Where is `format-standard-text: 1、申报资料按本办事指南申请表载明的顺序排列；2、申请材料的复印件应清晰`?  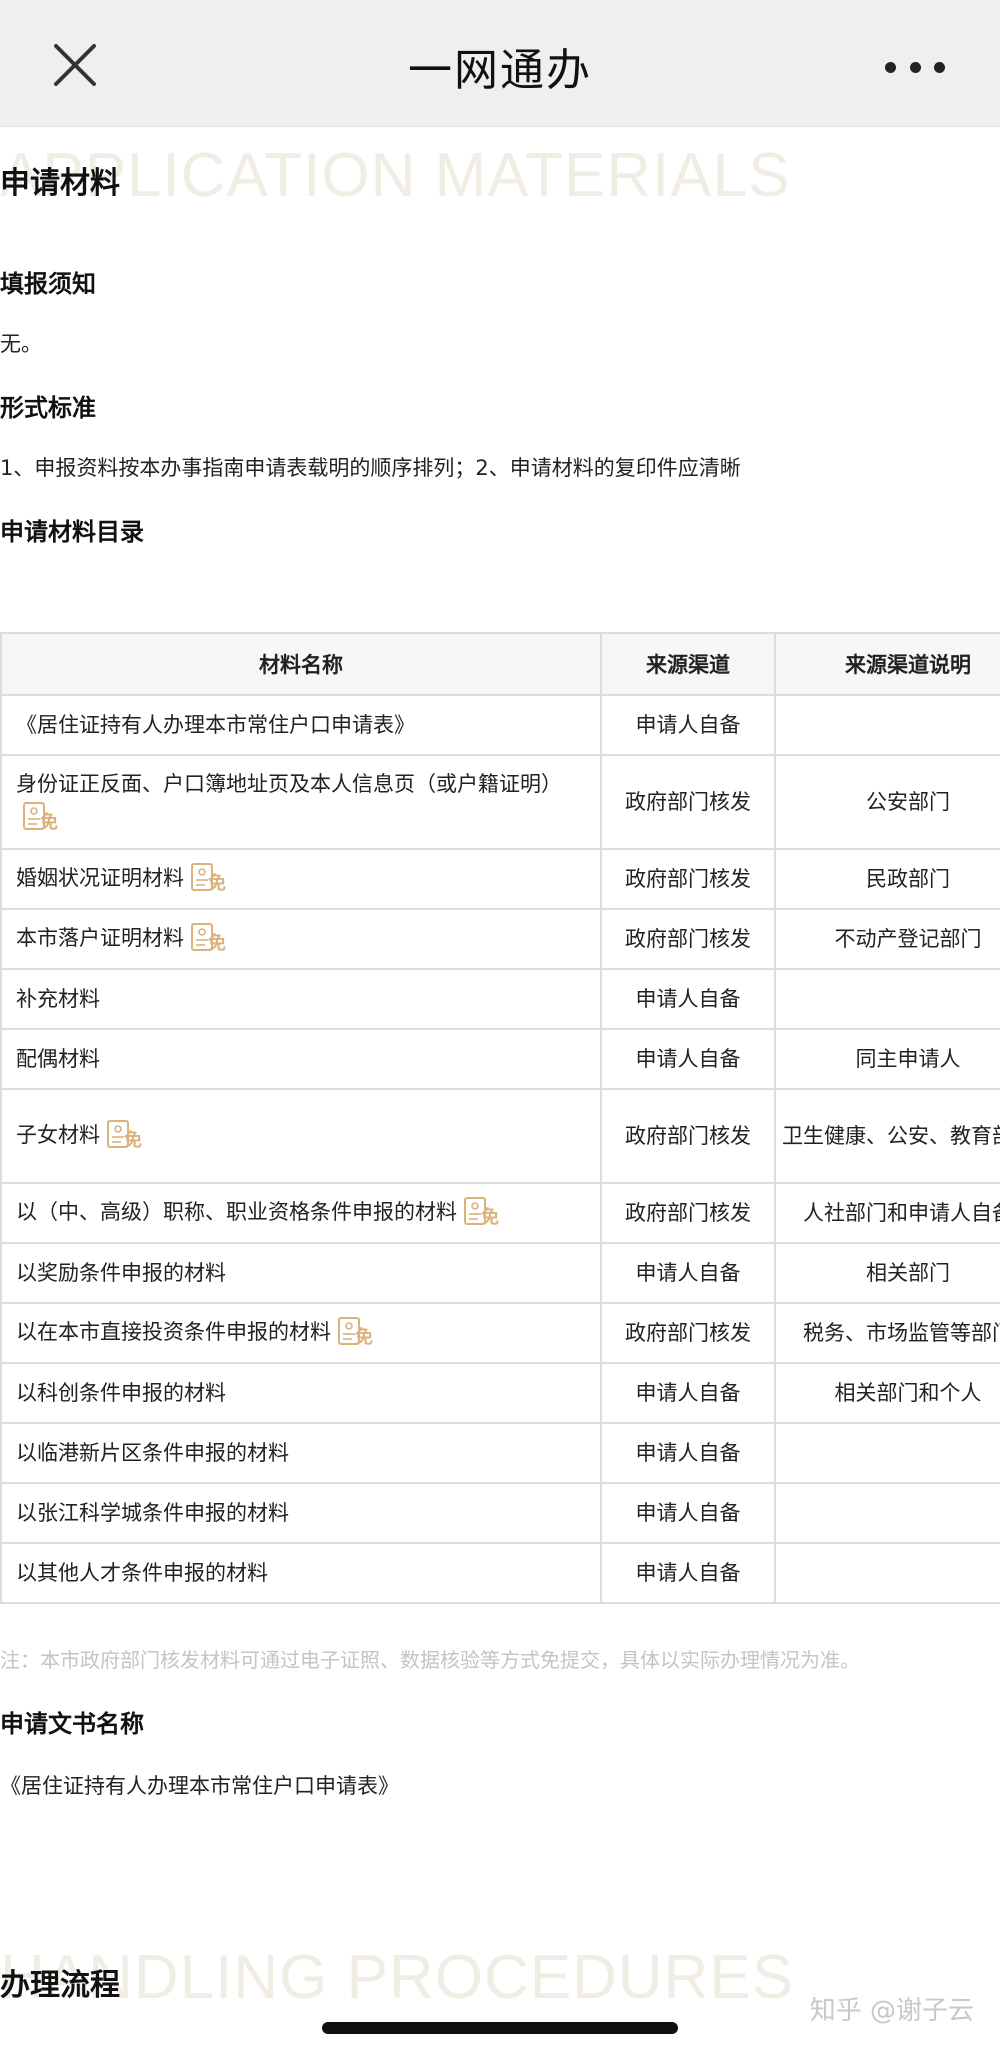 format-standard-text: 1、申报资料按本办事指南申请表载明的顺序排列；2、申请材料的复印件应清晰 is located at coordinates (370, 468).